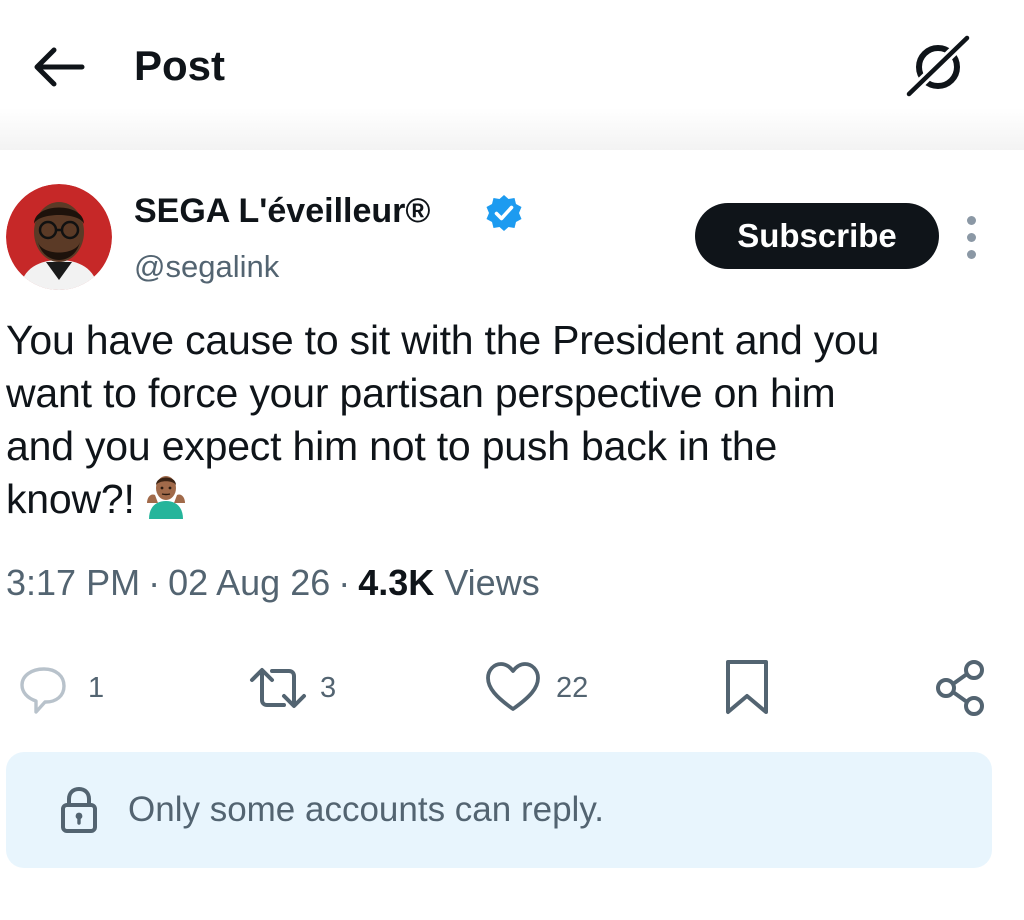 The width and height of the screenshot is (1024, 920). I want to click on bookmark-button, so click(747, 688).